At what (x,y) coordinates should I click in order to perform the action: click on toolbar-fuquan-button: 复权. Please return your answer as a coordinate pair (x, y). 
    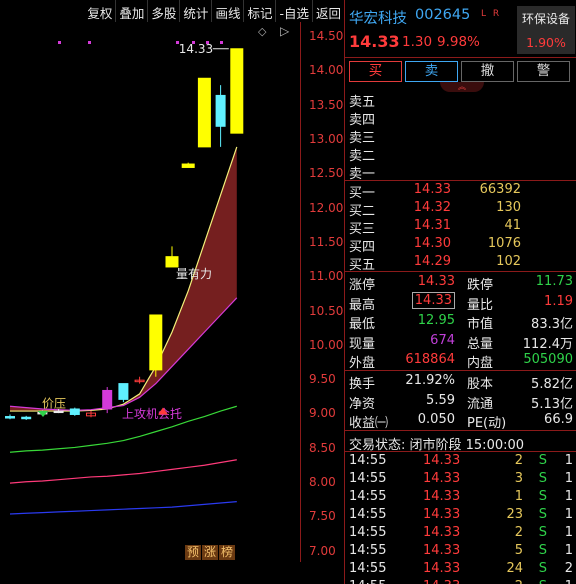
    Looking at the image, I should click on (99, 11).